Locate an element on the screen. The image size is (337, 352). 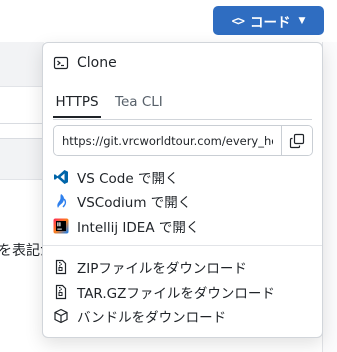
download-zip: ZIPファイルをダウンロード is located at coordinates (150, 267).